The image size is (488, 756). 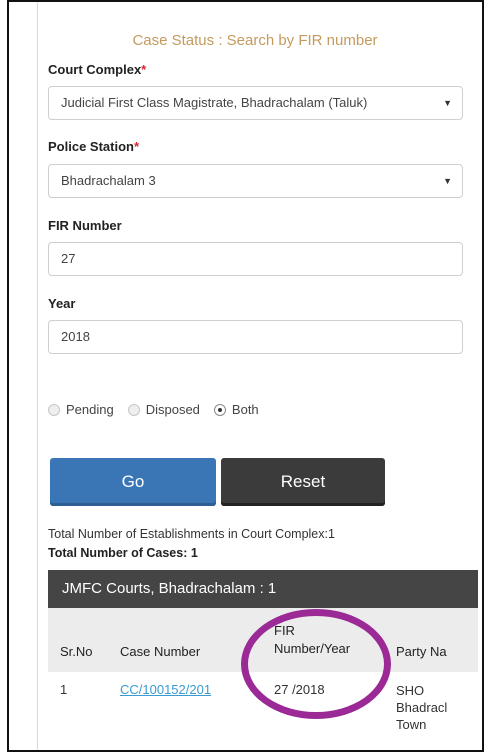 I want to click on column-header-case-number: Case Number, so click(x=160, y=651).